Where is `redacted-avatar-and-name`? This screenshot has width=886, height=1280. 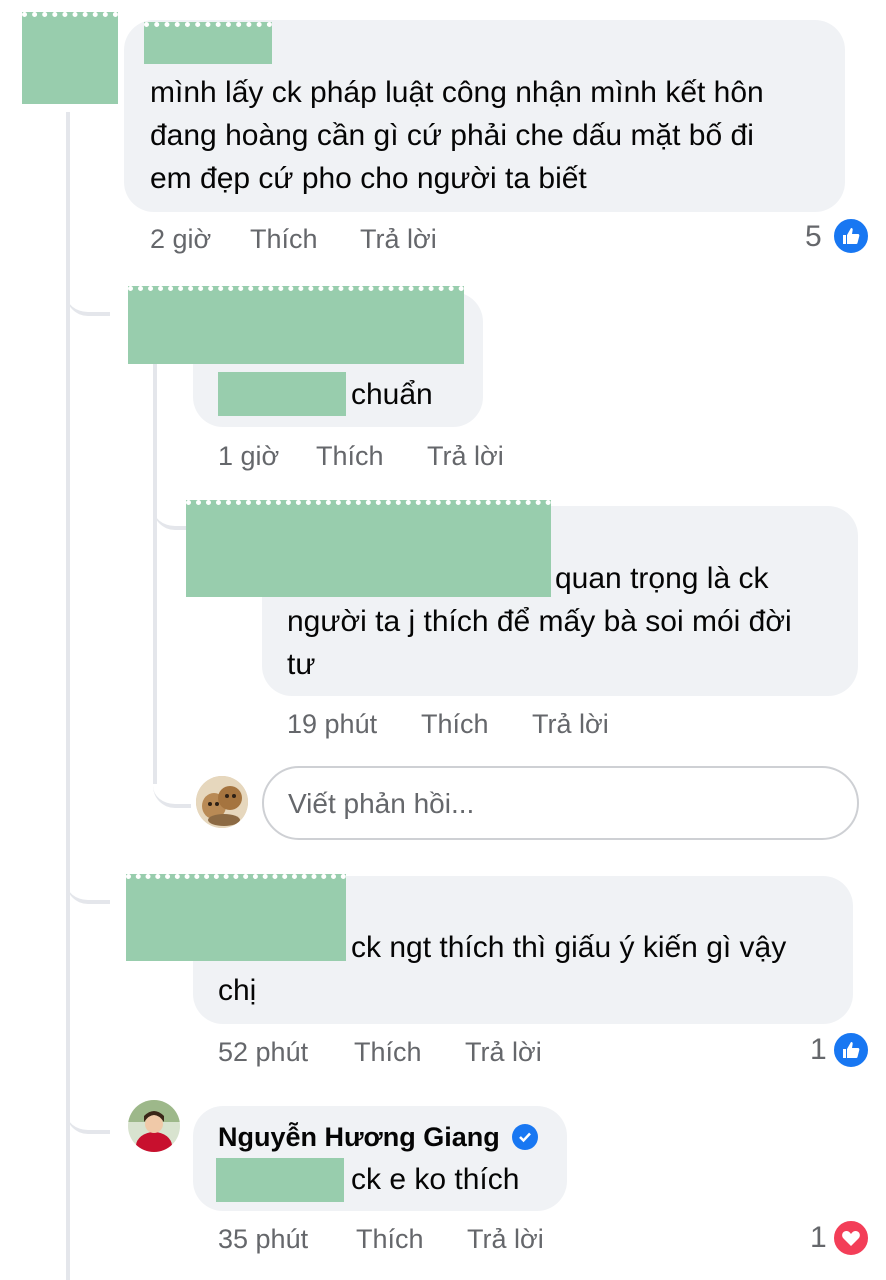 redacted-avatar-and-name is located at coordinates (296, 325).